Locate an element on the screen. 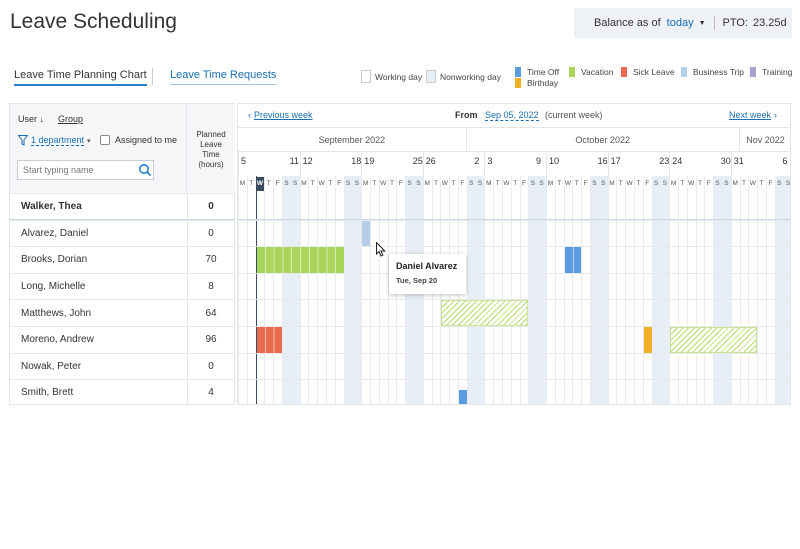 This screenshot has width=800, height=549. from-date-picker: Sep 05, 2022 is located at coordinates (512, 115).